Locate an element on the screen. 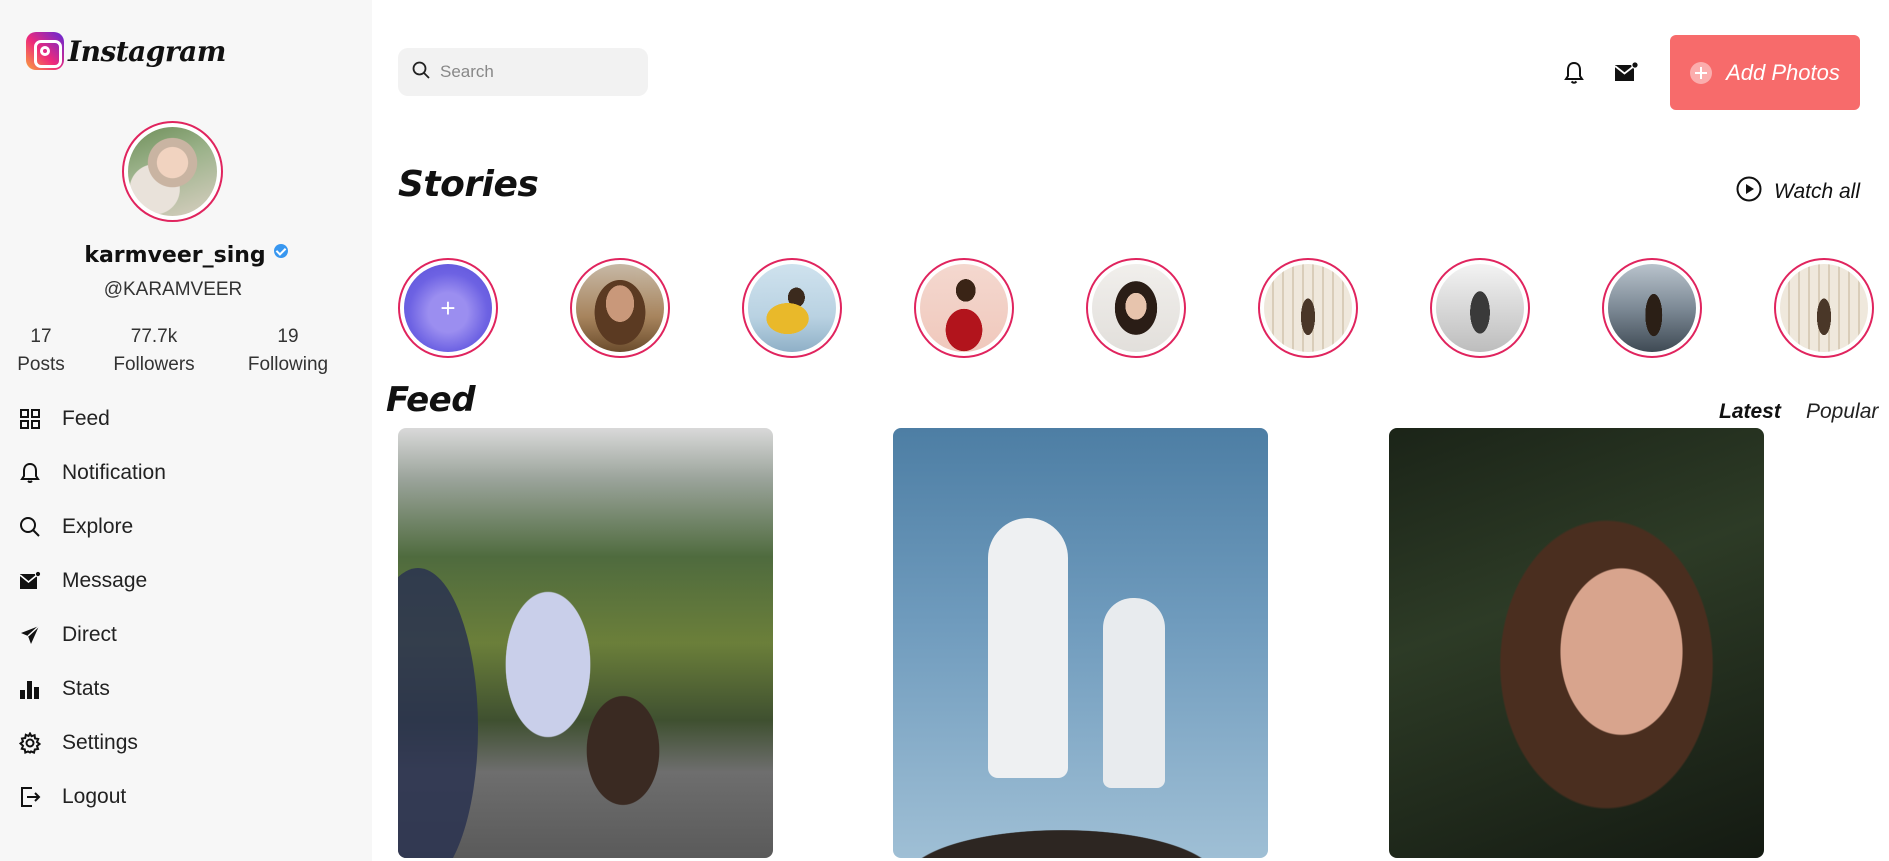 Image resolution: width=1889 pixels, height=861 pixels. add-story-plus-icon is located at coordinates (448, 308).